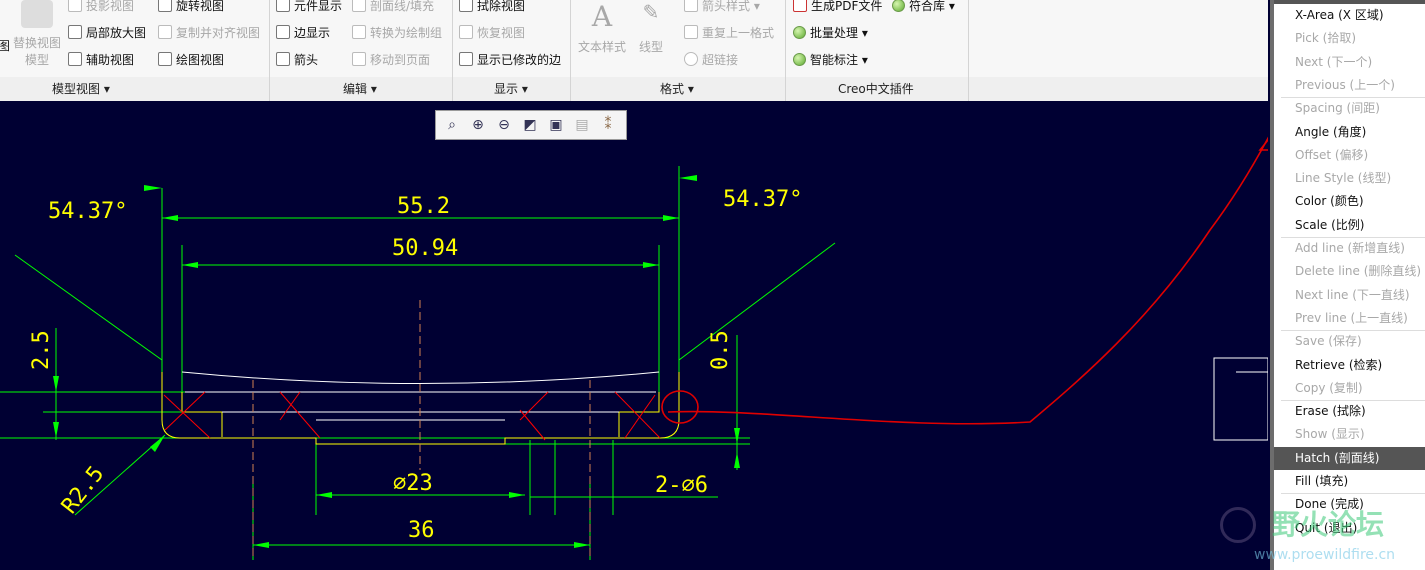 The width and height of the screenshot is (1425, 570). I want to click on menu-item-show: Show (显示), so click(1349, 434).